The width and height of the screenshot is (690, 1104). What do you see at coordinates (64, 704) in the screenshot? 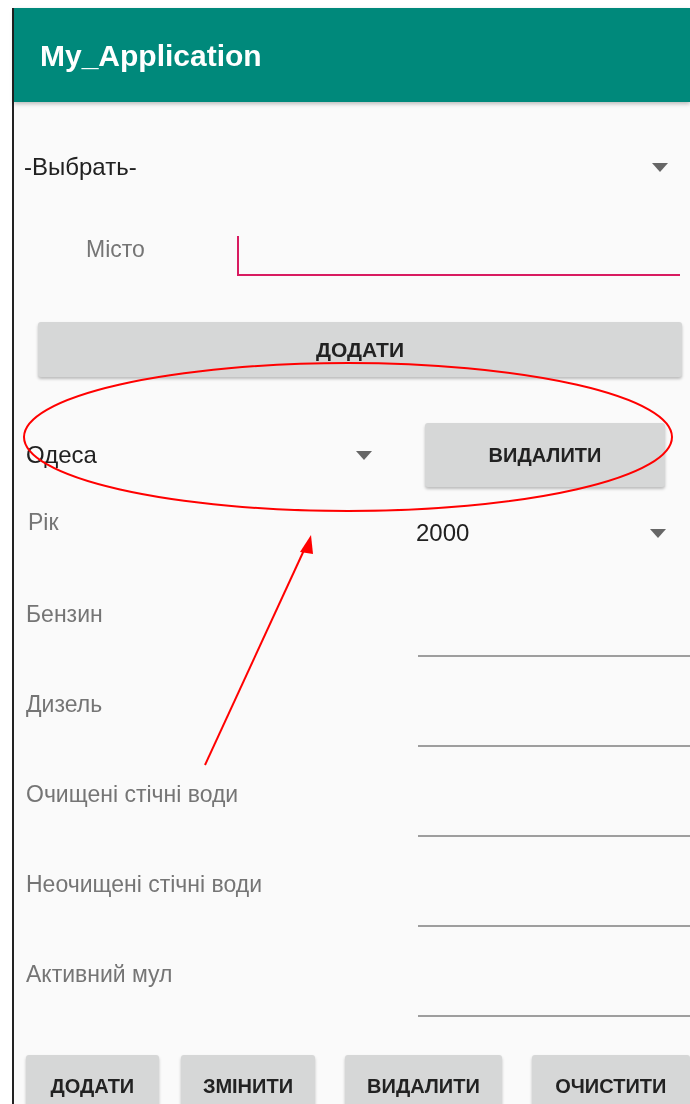
I see `field-label: Дизель` at bounding box center [64, 704].